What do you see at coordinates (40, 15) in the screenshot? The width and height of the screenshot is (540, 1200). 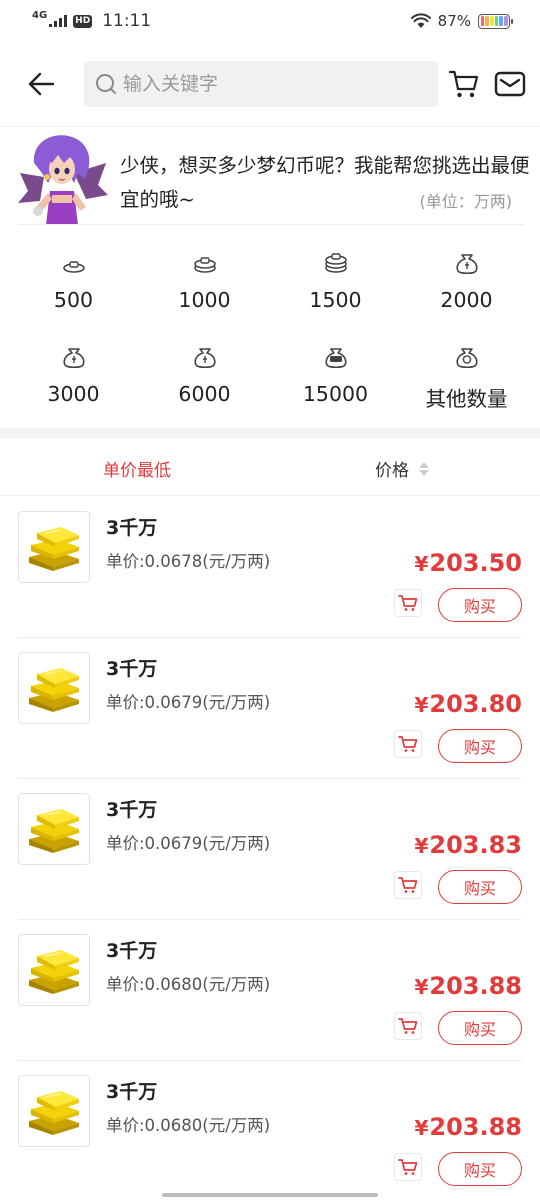 I see `network-type: 4G` at bounding box center [40, 15].